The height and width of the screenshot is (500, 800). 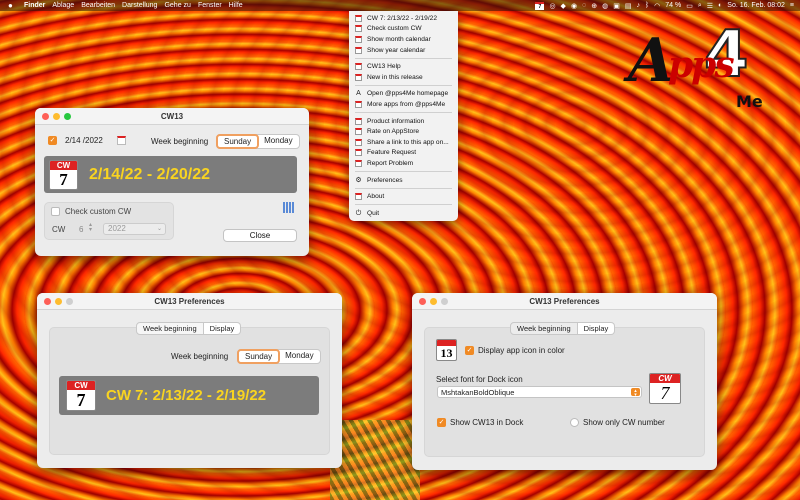 What do you see at coordinates (673, 5) in the screenshot?
I see `battery-text: 74 %` at bounding box center [673, 5].